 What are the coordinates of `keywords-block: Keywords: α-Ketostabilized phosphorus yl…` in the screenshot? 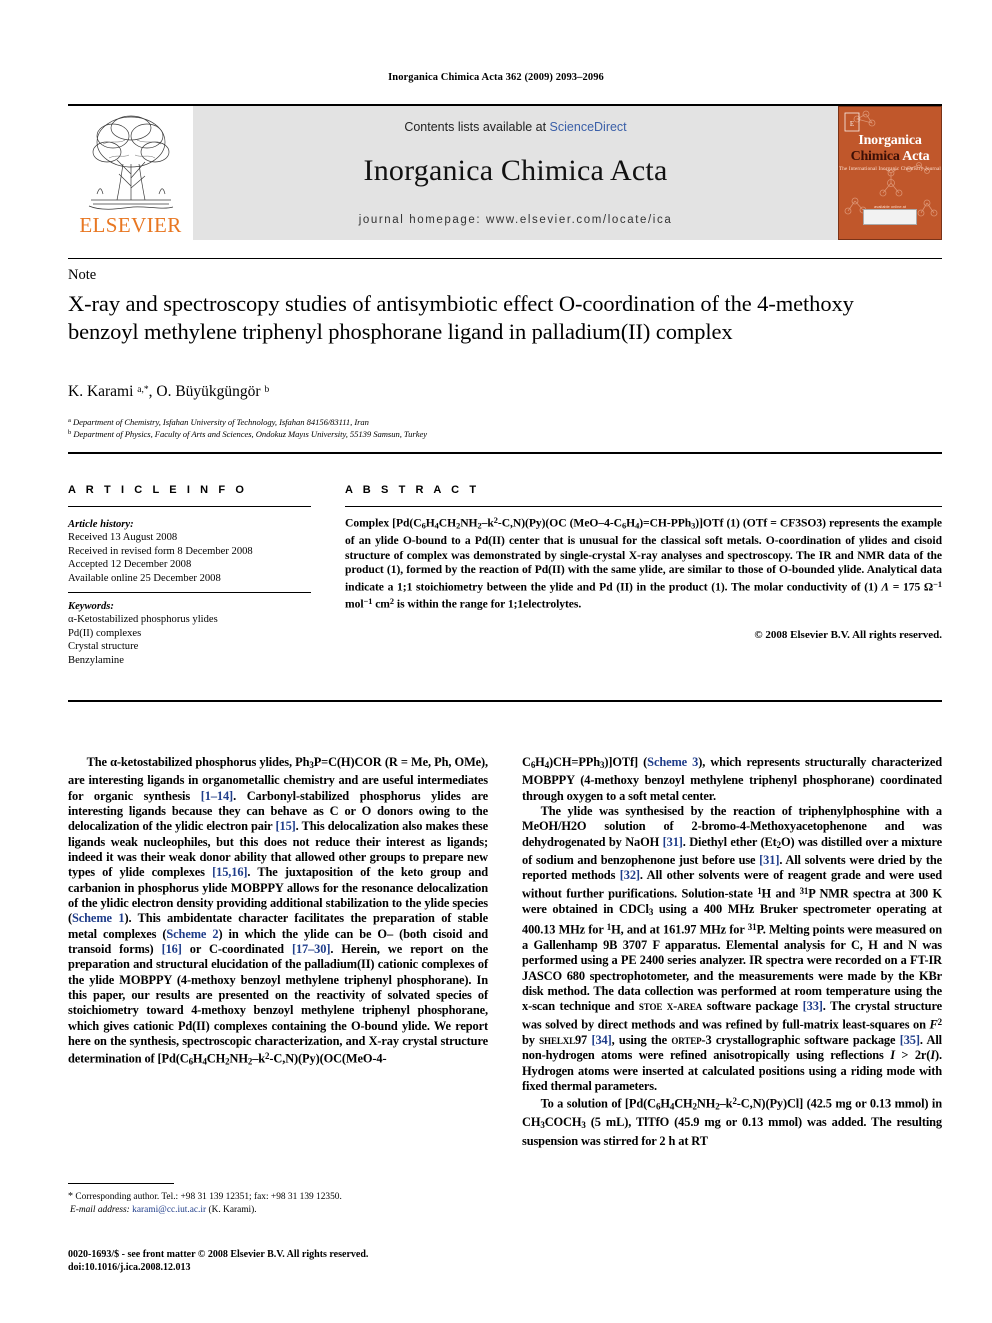 It's located at (189, 633).